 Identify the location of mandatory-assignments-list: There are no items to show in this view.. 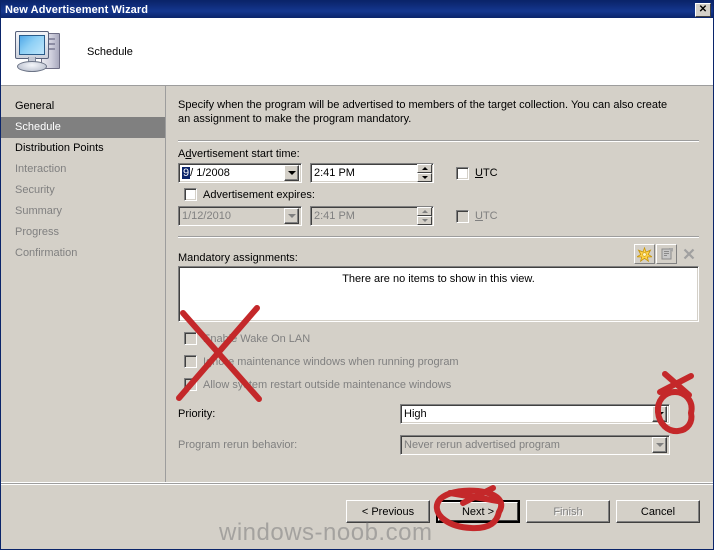
(438, 294).